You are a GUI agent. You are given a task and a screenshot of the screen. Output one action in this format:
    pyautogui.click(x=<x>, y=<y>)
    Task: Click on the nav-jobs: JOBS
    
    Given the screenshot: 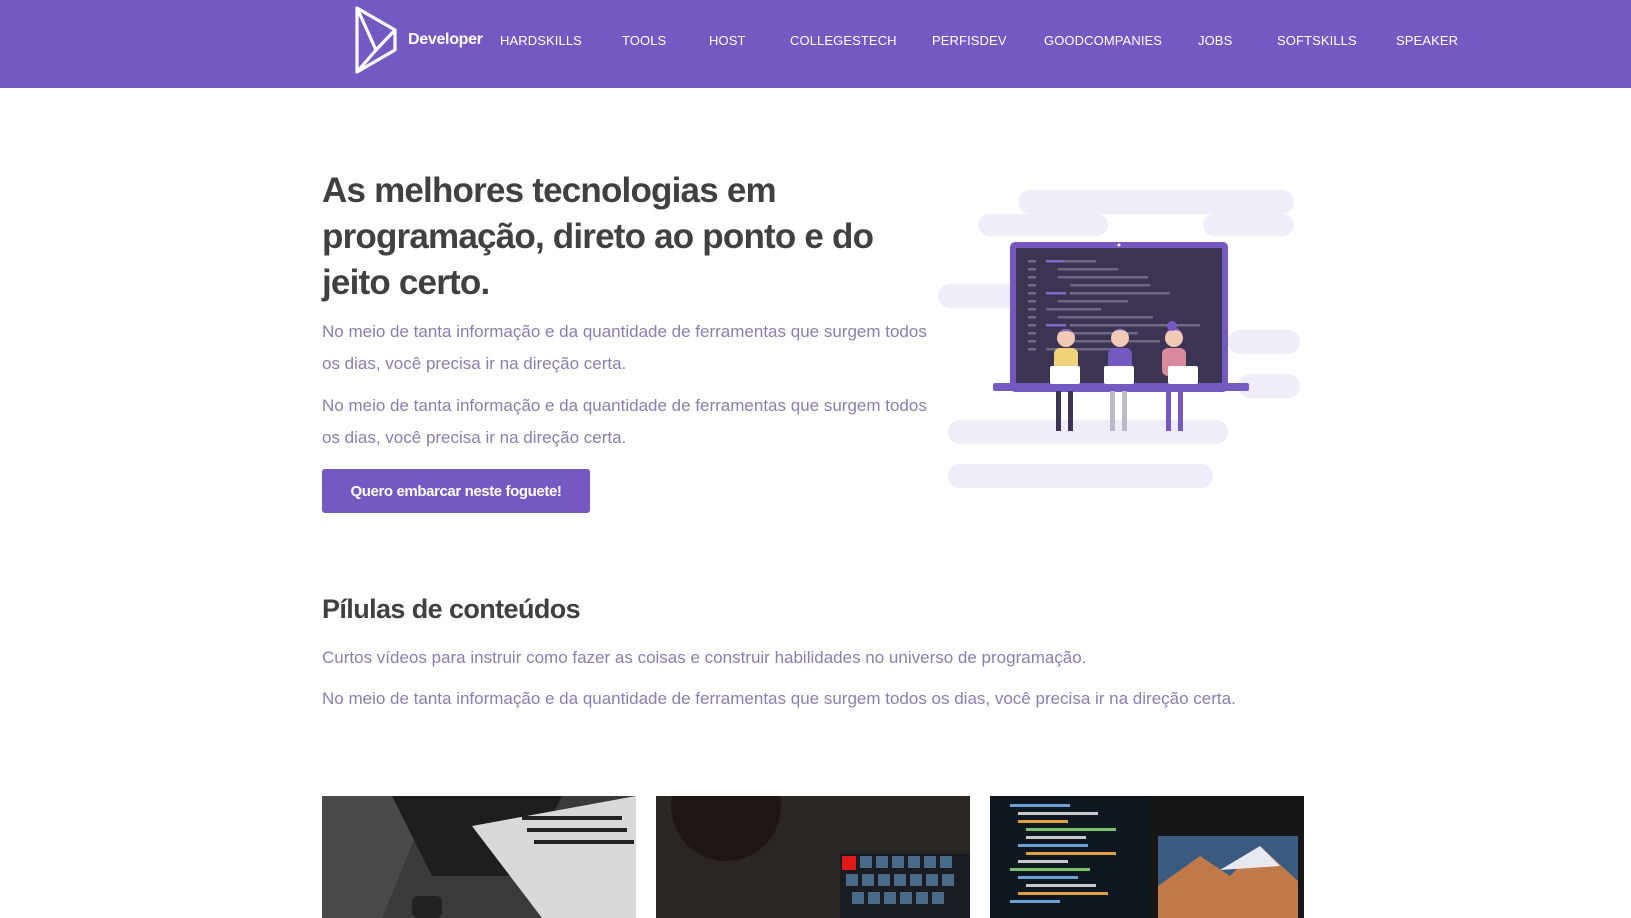 What is the action you would take?
    pyautogui.click(x=1215, y=40)
    